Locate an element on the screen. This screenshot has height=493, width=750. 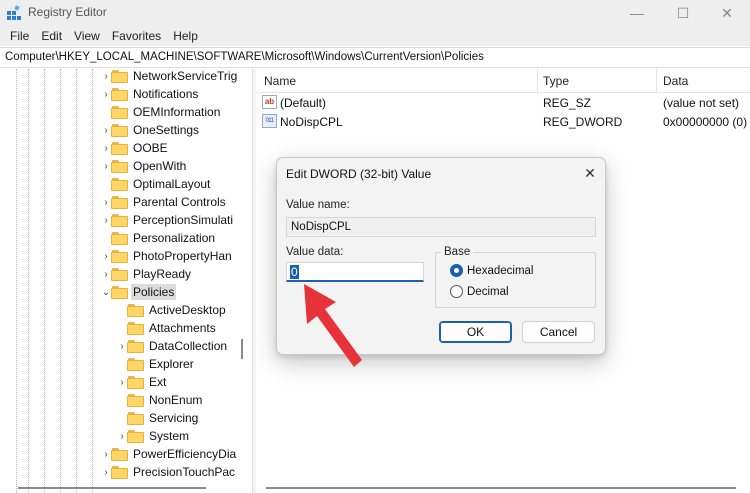
tree-item-ext: › Ext is located at coordinates (142, 382).